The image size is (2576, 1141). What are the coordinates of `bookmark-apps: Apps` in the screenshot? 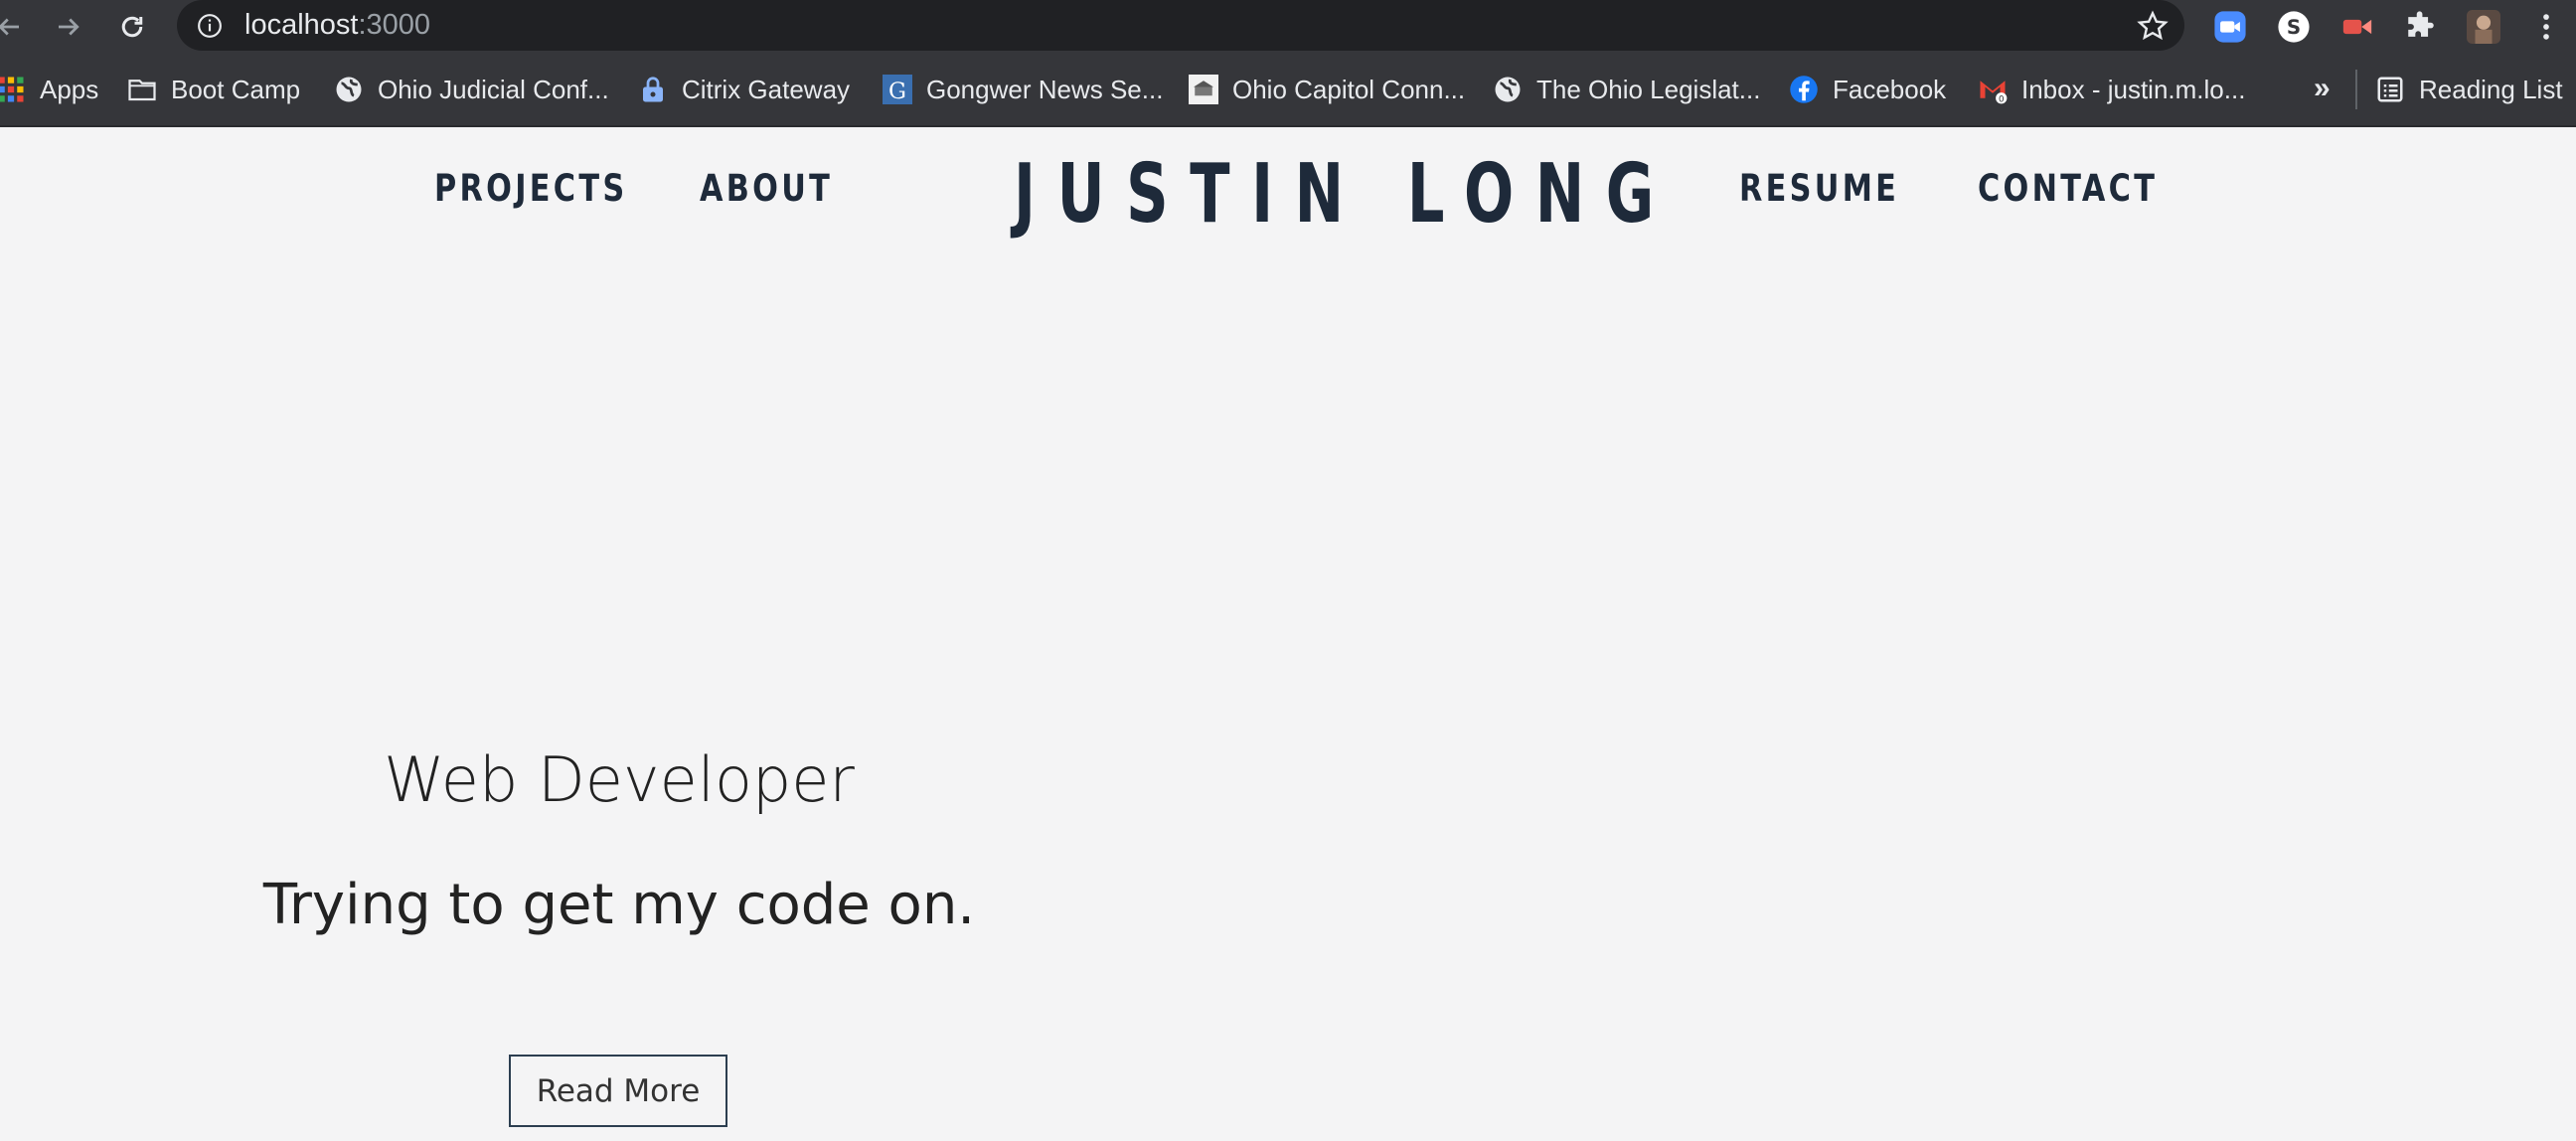 It's located at (49, 89).